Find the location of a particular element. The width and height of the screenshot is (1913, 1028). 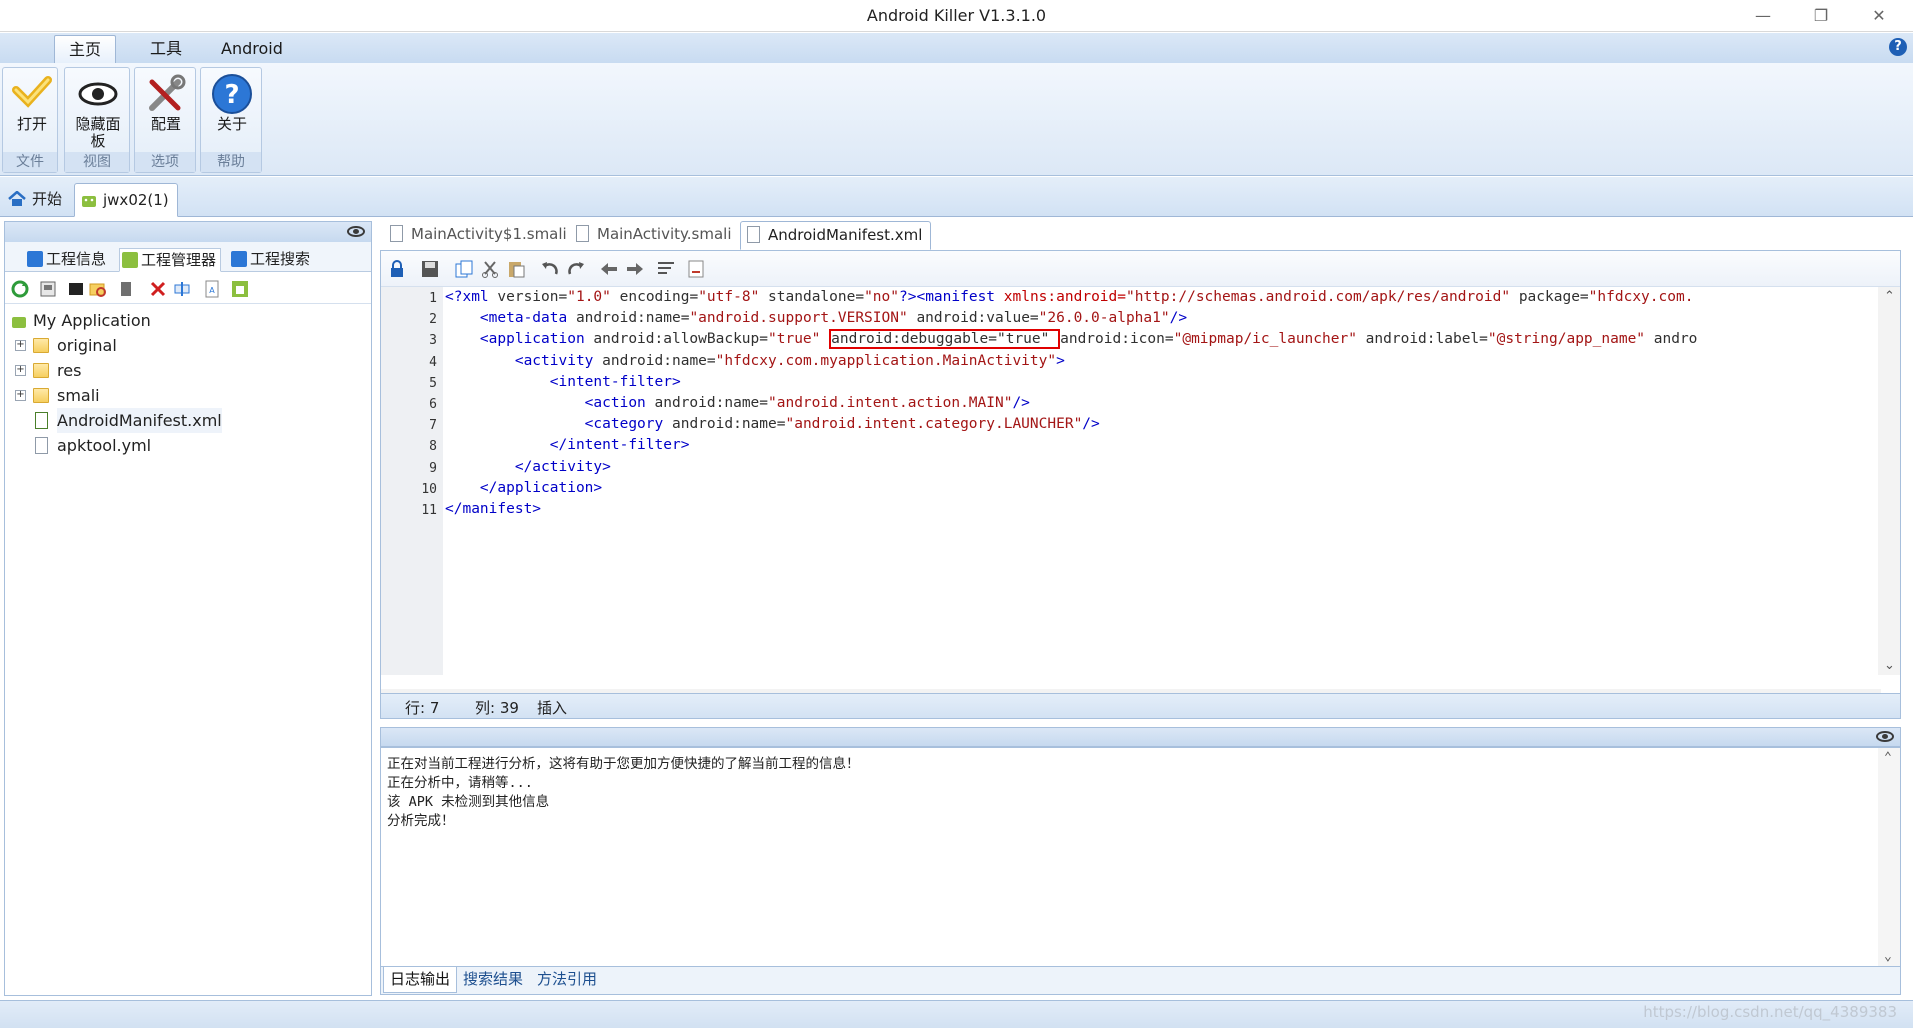

left-panel-header is located at coordinates (188, 232).